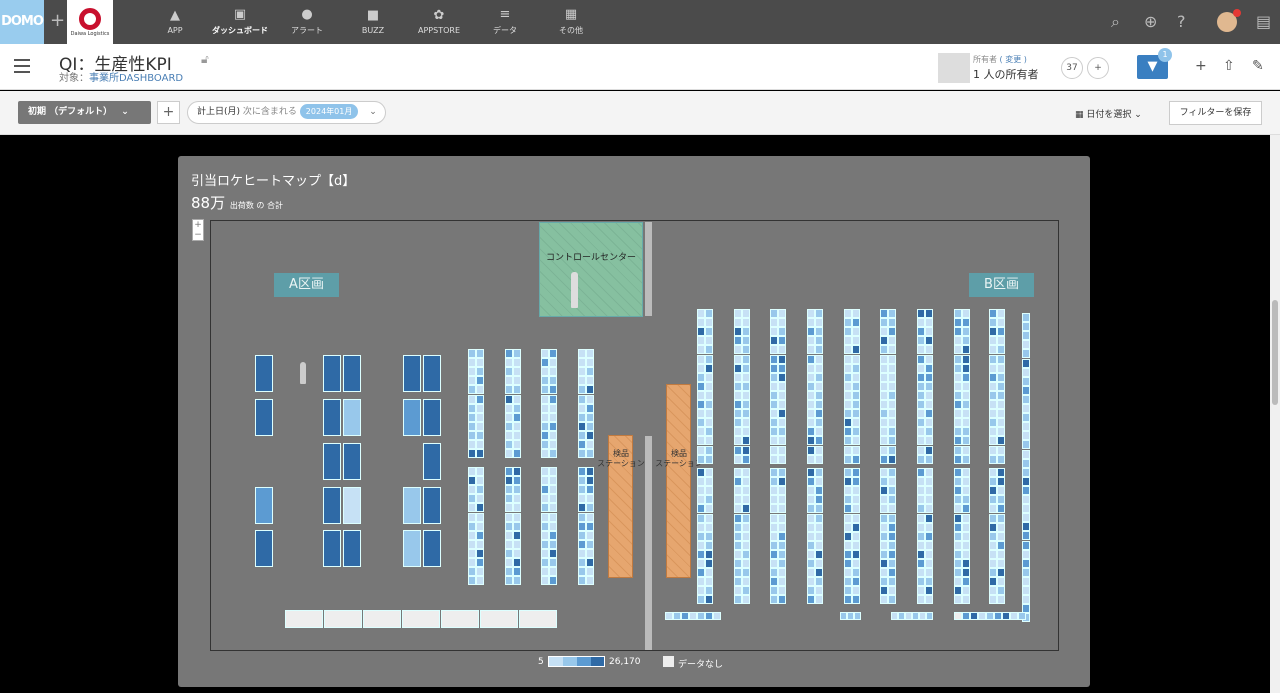  Describe the element at coordinates (84, 112) in the screenshot. I see `initial-filter-view-button: 初期 （デフォルト） ⌄` at that location.